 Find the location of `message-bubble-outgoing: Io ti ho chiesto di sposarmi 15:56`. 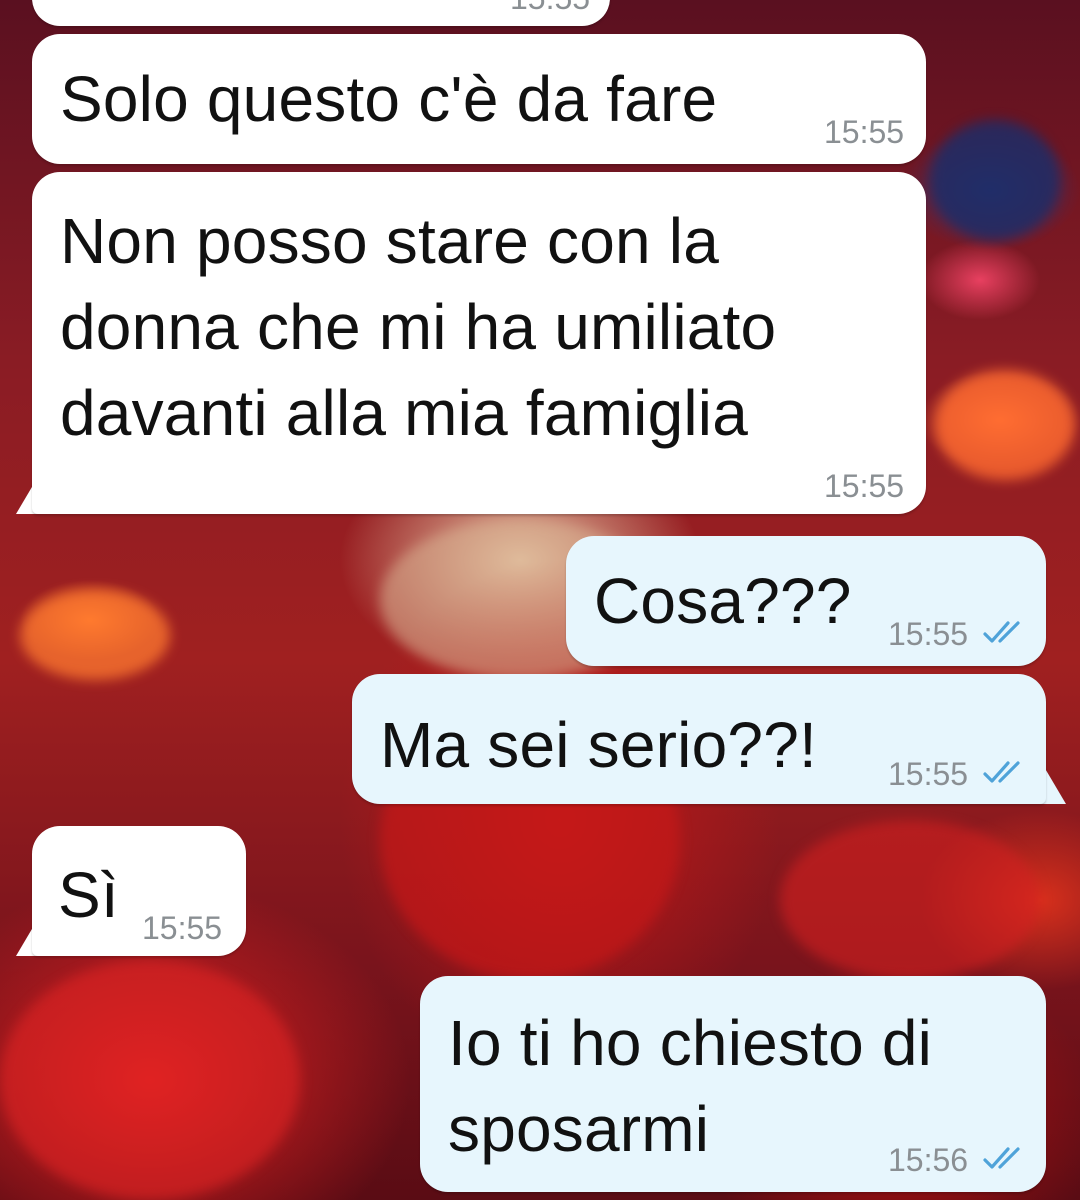

message-bubble-outgoing: Io ti ho chiesto di sposarmi 15:56 is located at coordinates (733, 1084).